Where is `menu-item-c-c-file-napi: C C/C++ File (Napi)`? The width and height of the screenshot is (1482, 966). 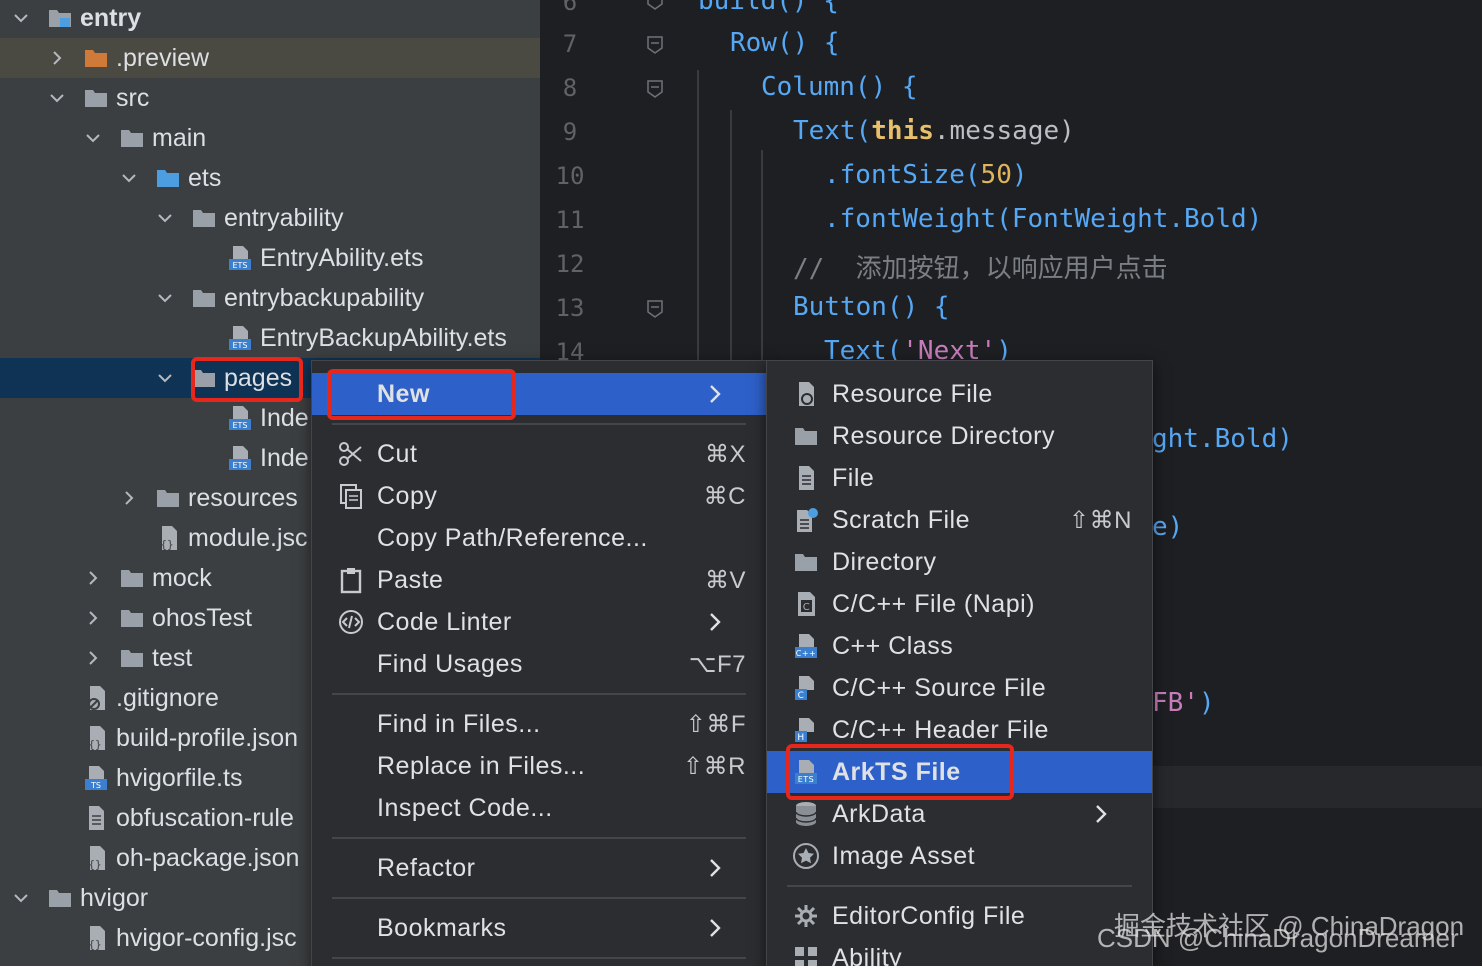 menu-item-c-c-file-napi: C C/C++ File (Napi) is located at coordinates (959, 604).